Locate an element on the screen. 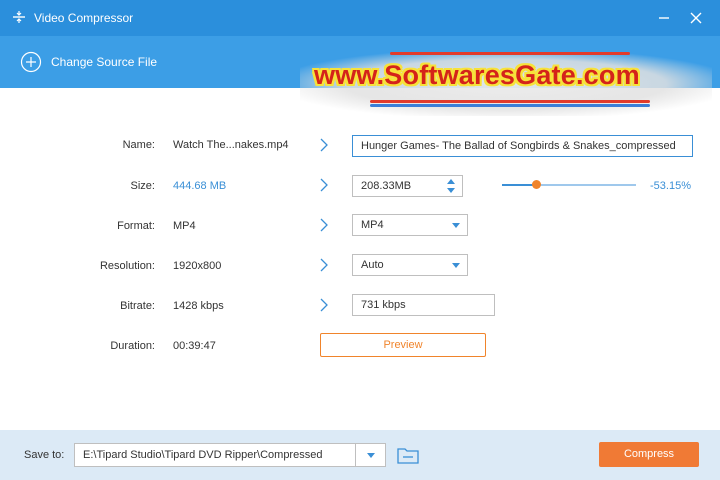 This screenshot has width=720, height=480. original-resolution-value: 1920x800 is located at coordinates (197, 266).